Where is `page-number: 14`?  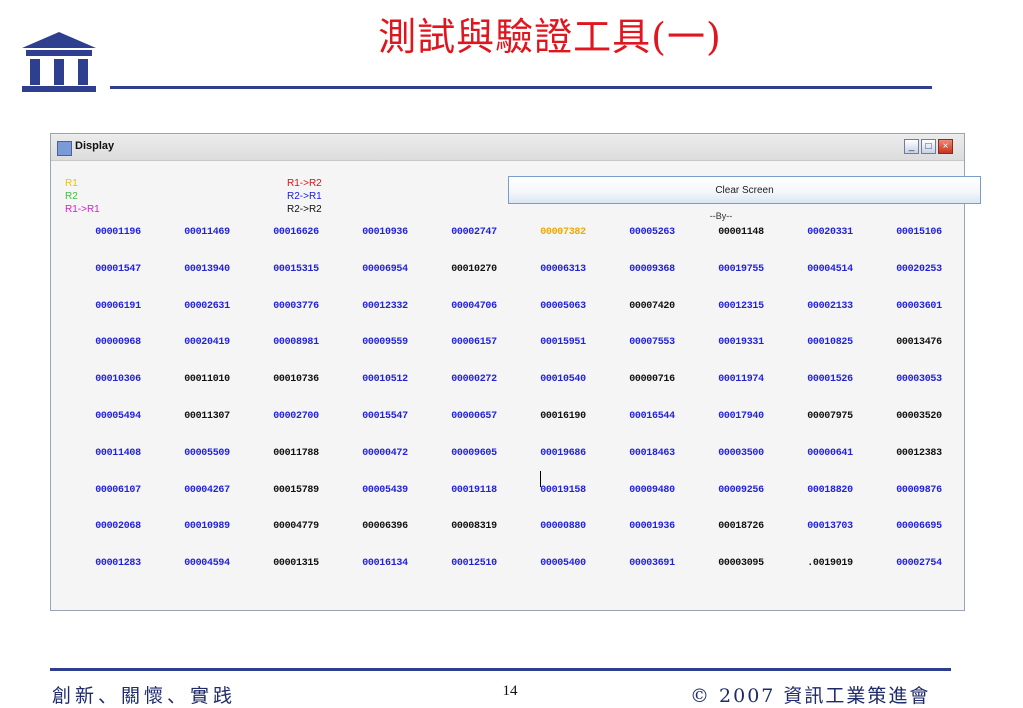
page-number: 14 is located at coordinates (510, 691).